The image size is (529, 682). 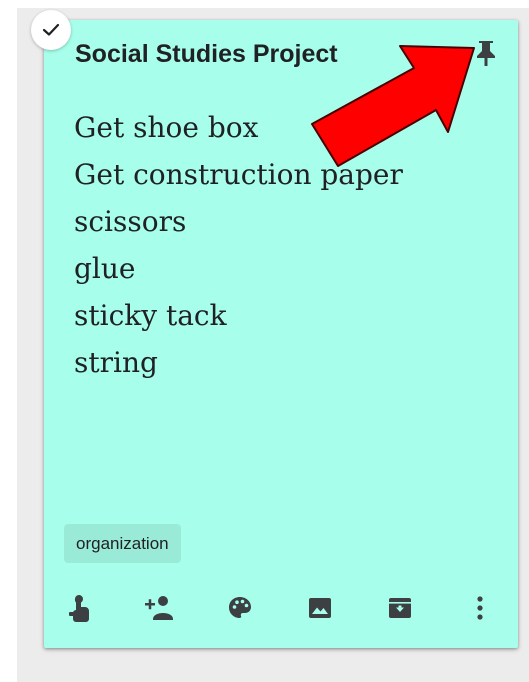 I want to click on remind-me-button, so click(x=80, y=608).